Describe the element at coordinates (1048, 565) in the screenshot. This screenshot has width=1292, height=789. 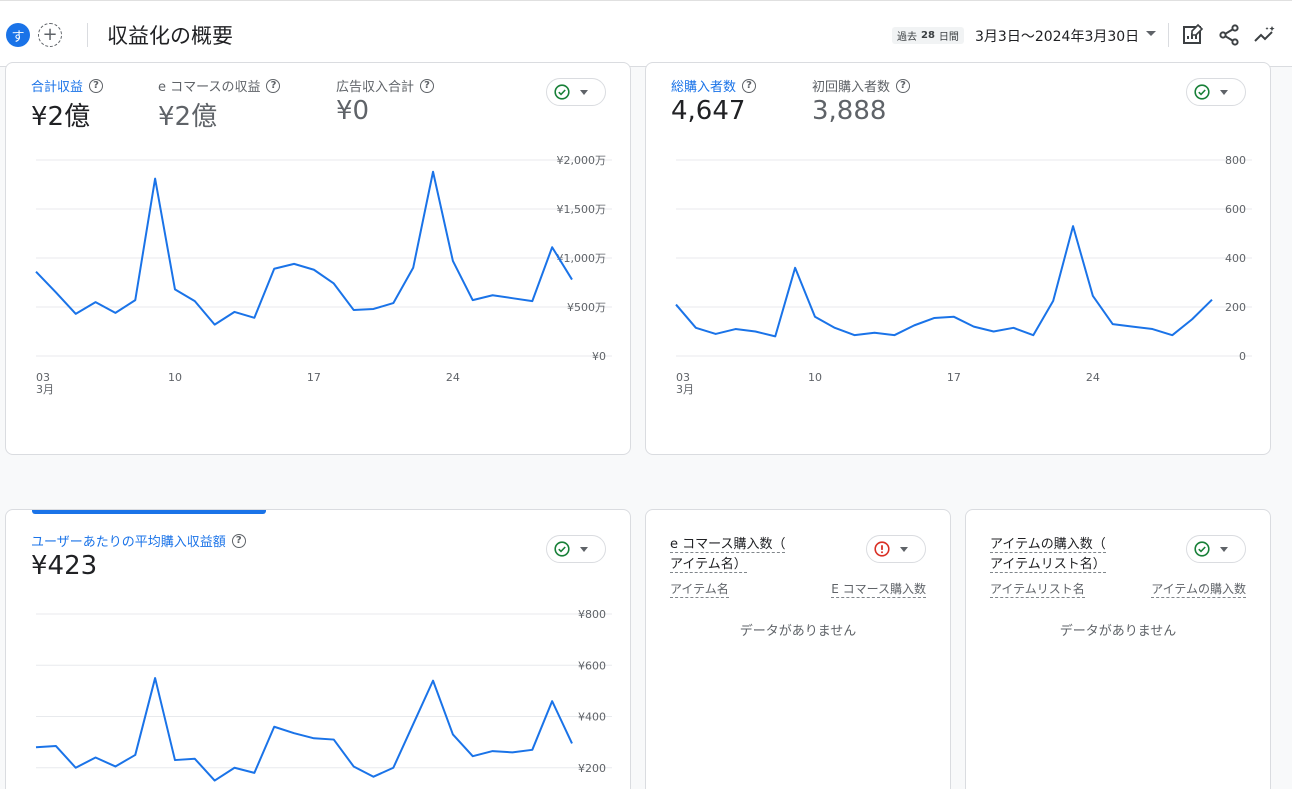
I see `title-line-2: アイテムリスト名）` at that location.